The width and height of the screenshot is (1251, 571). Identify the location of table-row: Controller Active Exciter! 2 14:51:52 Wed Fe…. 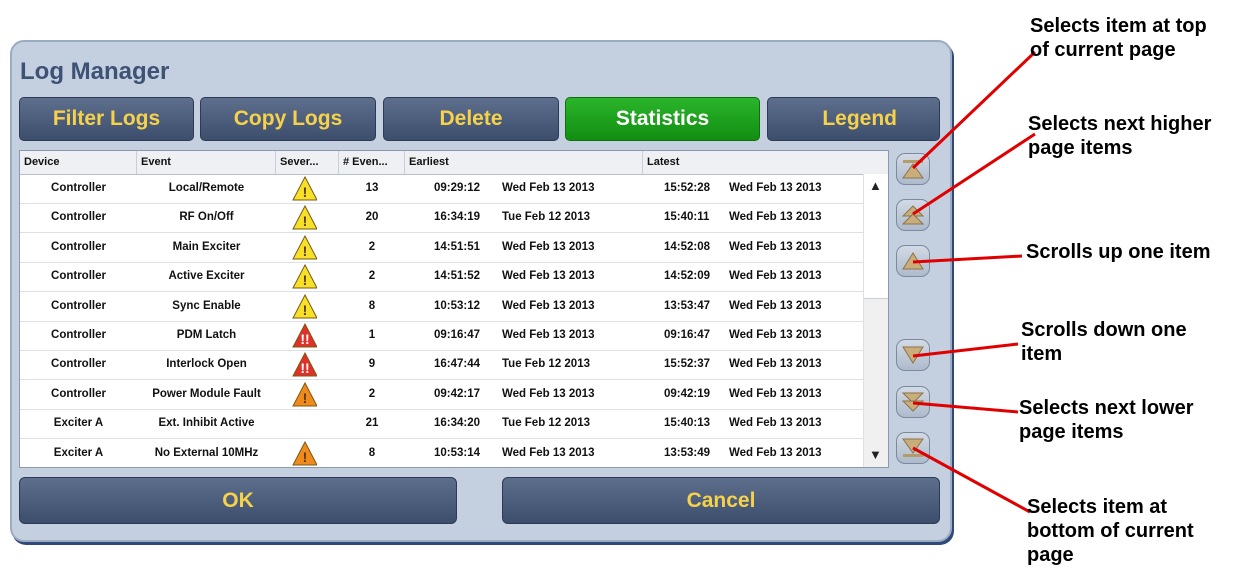
(441, 277).